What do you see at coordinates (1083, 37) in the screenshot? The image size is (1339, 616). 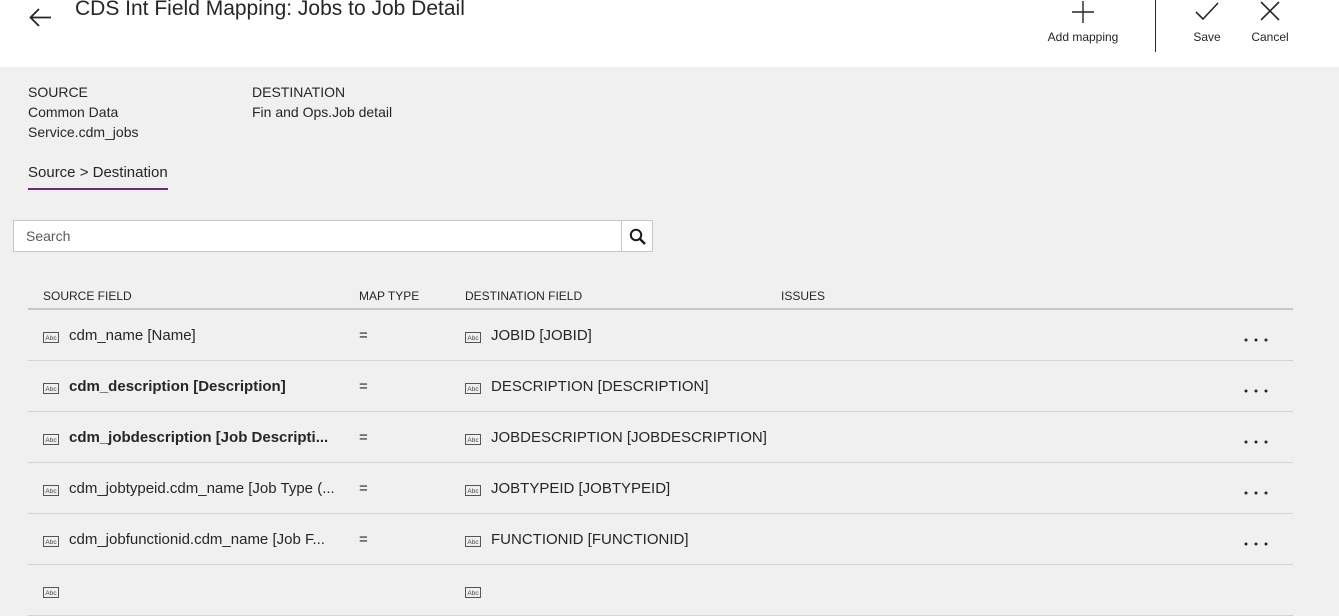 I see `add-mapping-label: Add mapping` at bounding box center [1083, 37].